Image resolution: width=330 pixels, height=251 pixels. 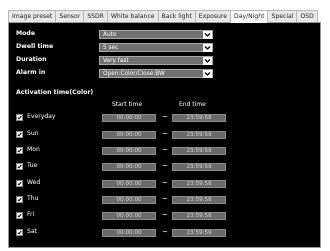 What do you see at coordinates (19, 215) in the screenshot?
I see `fri-checkbox` at bounding box center [19, 215].